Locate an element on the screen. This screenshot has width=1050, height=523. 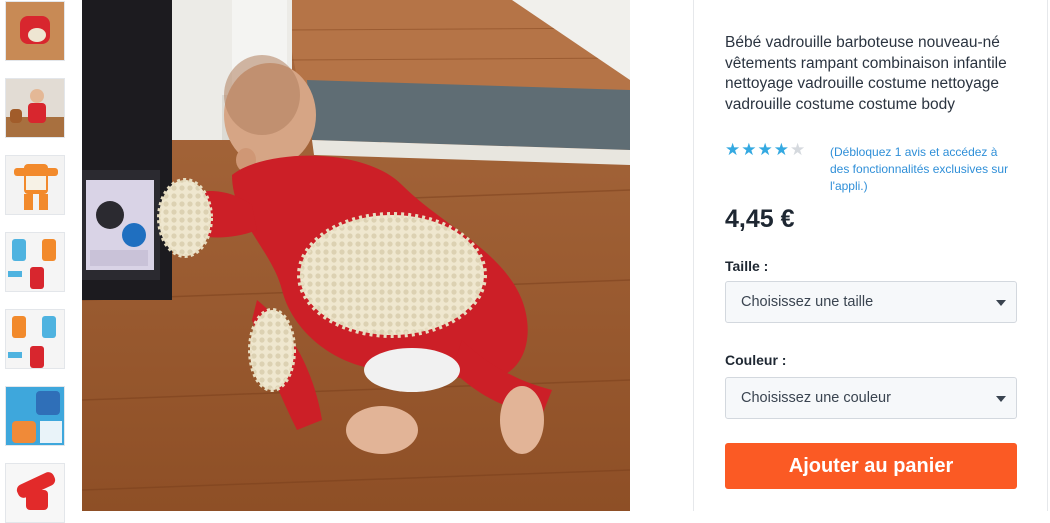
rating-stars: ★★★★★ is located at coordinates (765, 150).